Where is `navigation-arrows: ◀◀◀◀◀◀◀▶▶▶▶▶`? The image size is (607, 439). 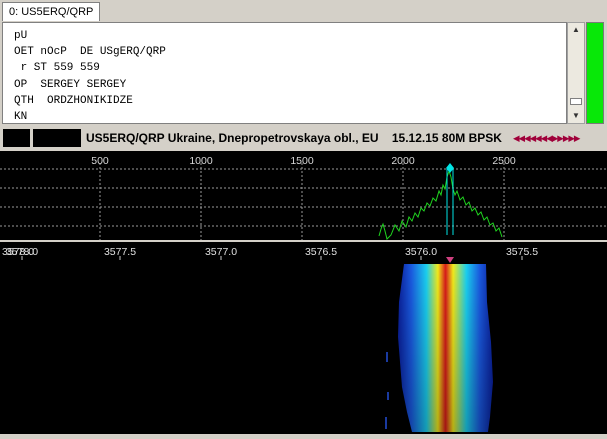 navigation-arrows: ◀◀◀◀◀◀◀▶▶▶▶▶ is located at coordinates (546, 138).